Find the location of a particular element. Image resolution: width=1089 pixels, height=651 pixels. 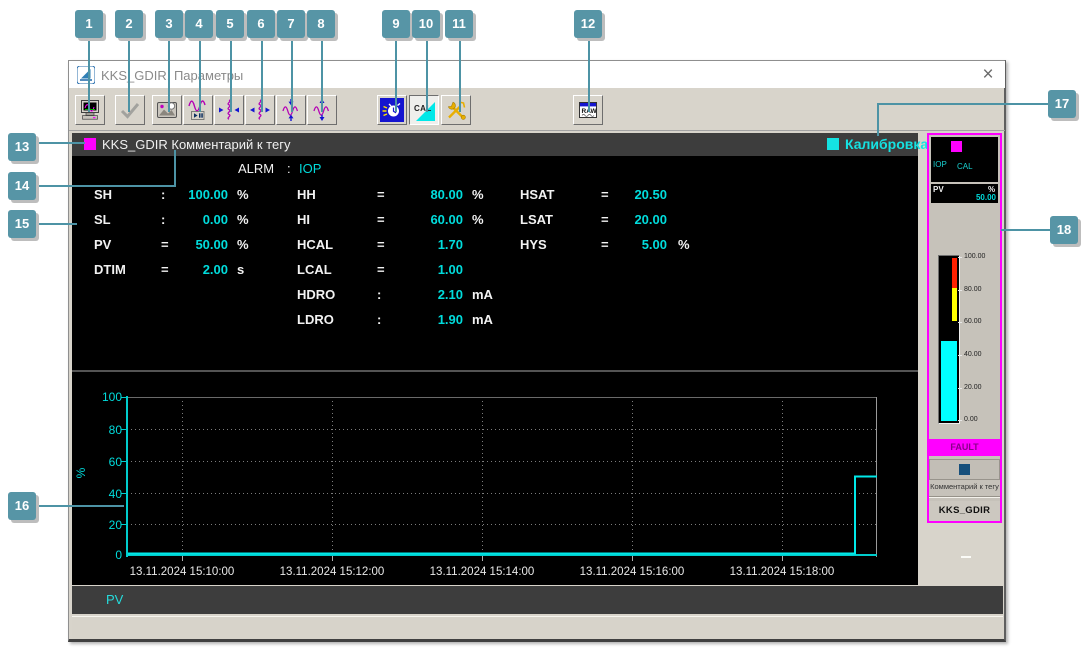

callout-badge-14: 14 is located at coordinates (22, 186).